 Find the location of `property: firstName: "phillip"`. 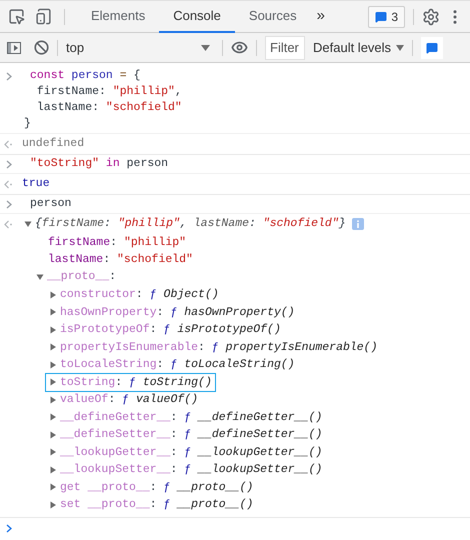

property: firstName: "phillip" is located at coordinates (117, 242).